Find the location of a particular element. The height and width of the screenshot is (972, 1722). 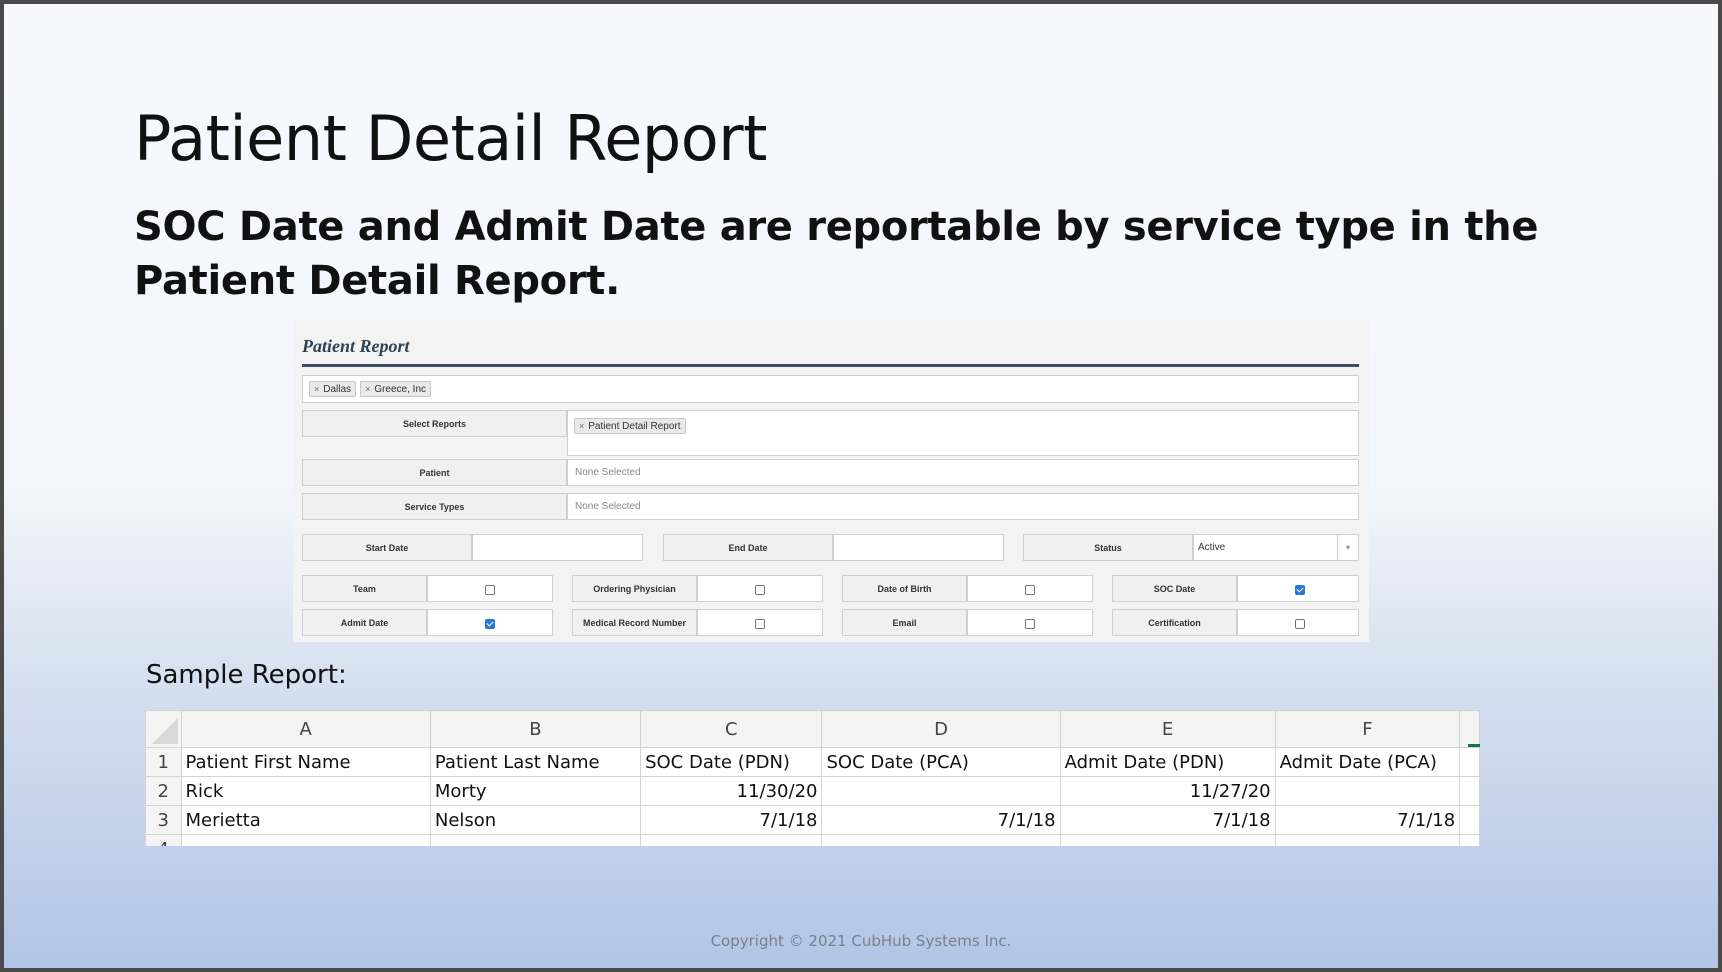

row-header: 3 is located at coordinates (163, 820).